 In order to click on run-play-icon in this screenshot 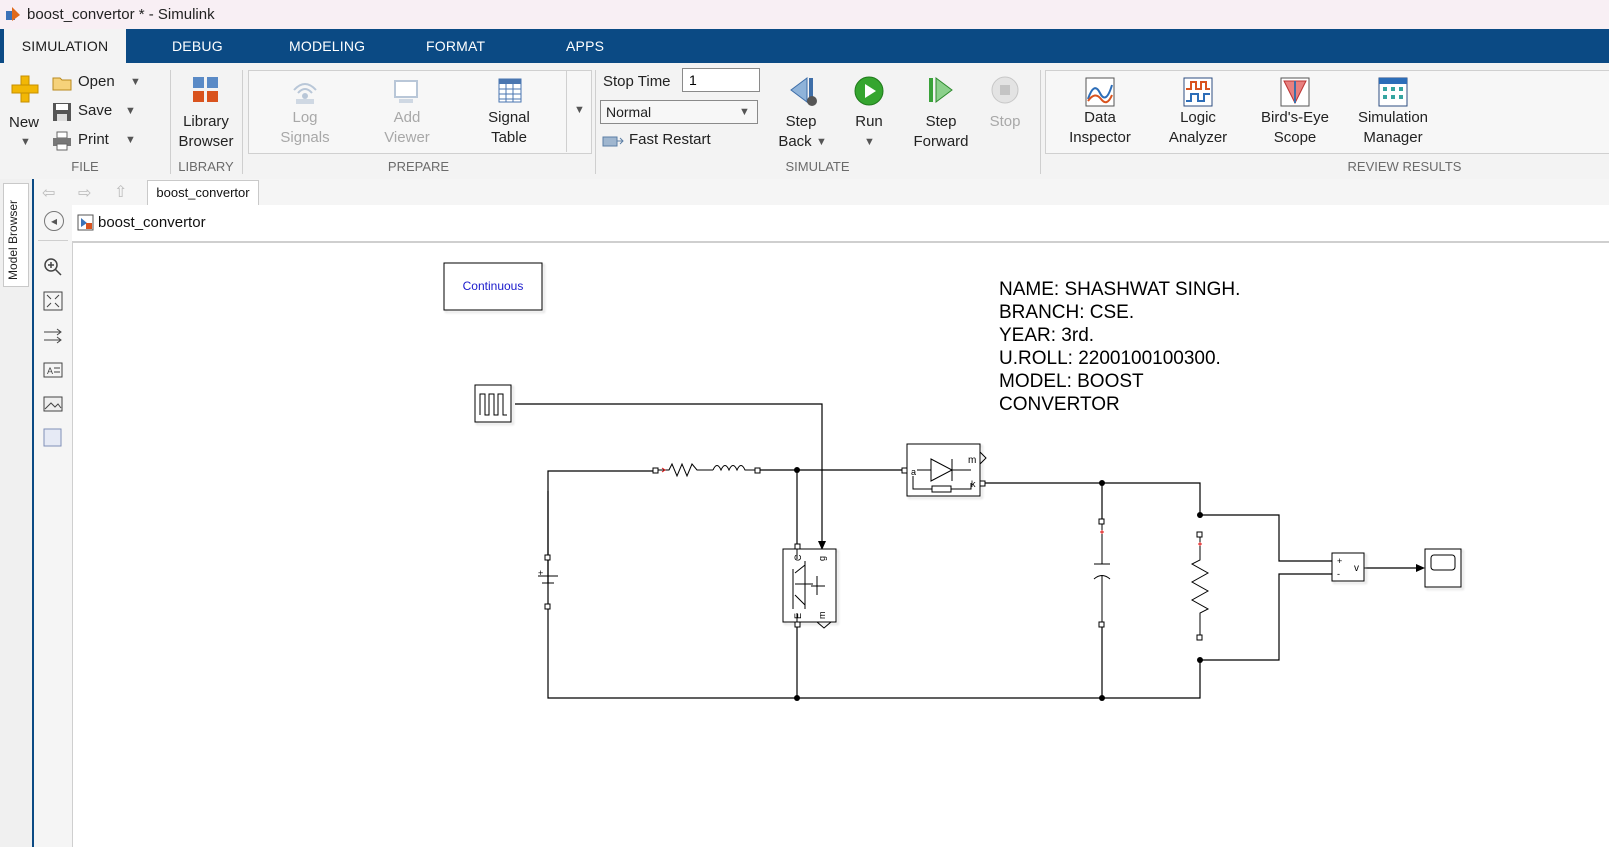, I will do `click(869, 91)`.